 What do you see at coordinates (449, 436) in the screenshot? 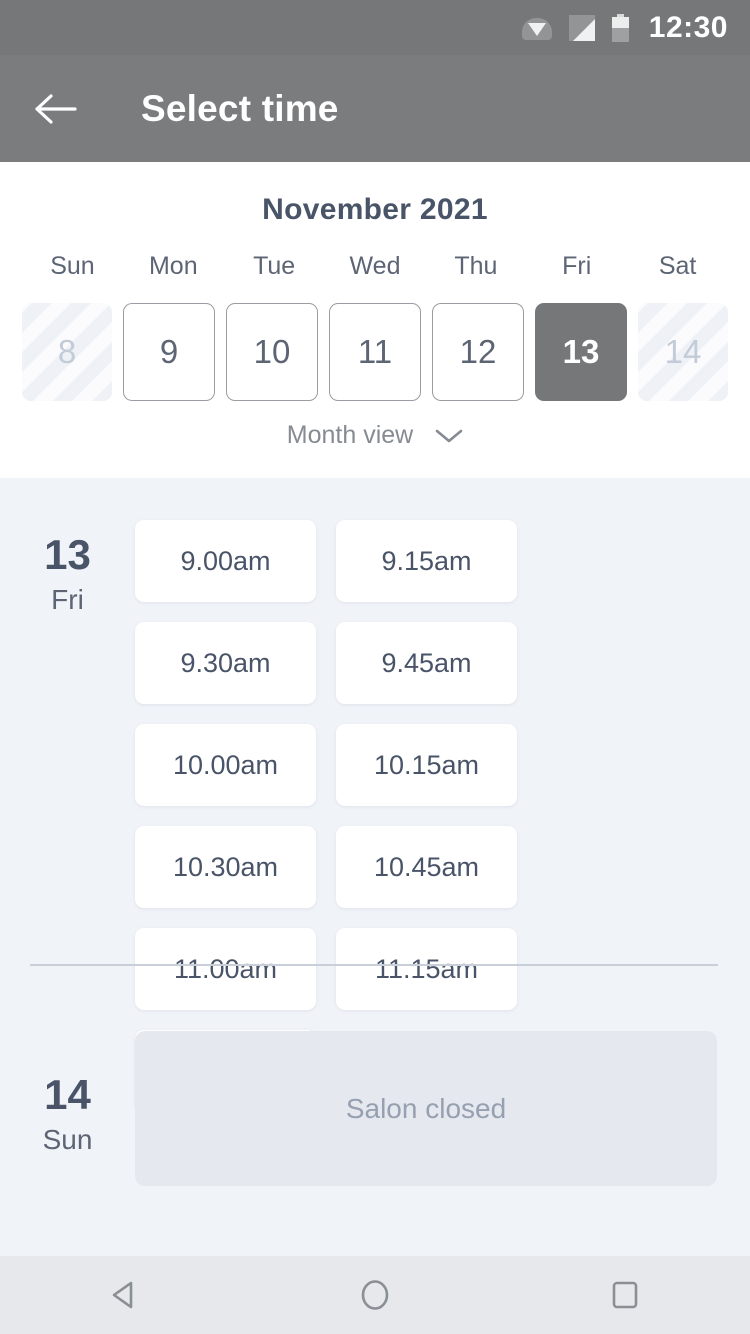
I see `chevron-down-icon` at bounding box center [449, 436].